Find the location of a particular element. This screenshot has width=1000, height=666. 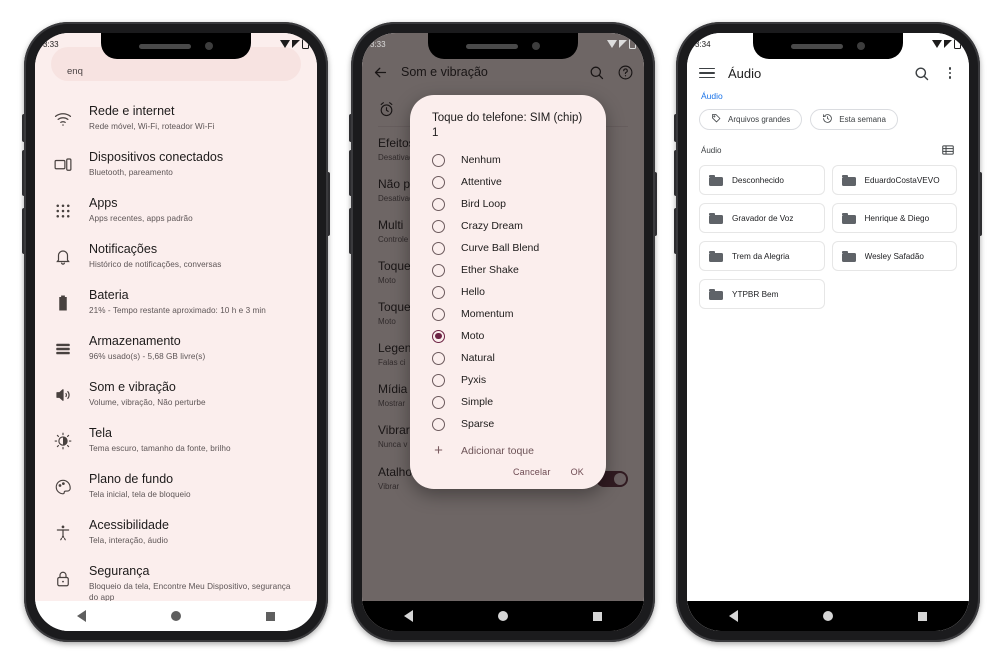

wifi-status-icon is located at coordinates (285, 44).